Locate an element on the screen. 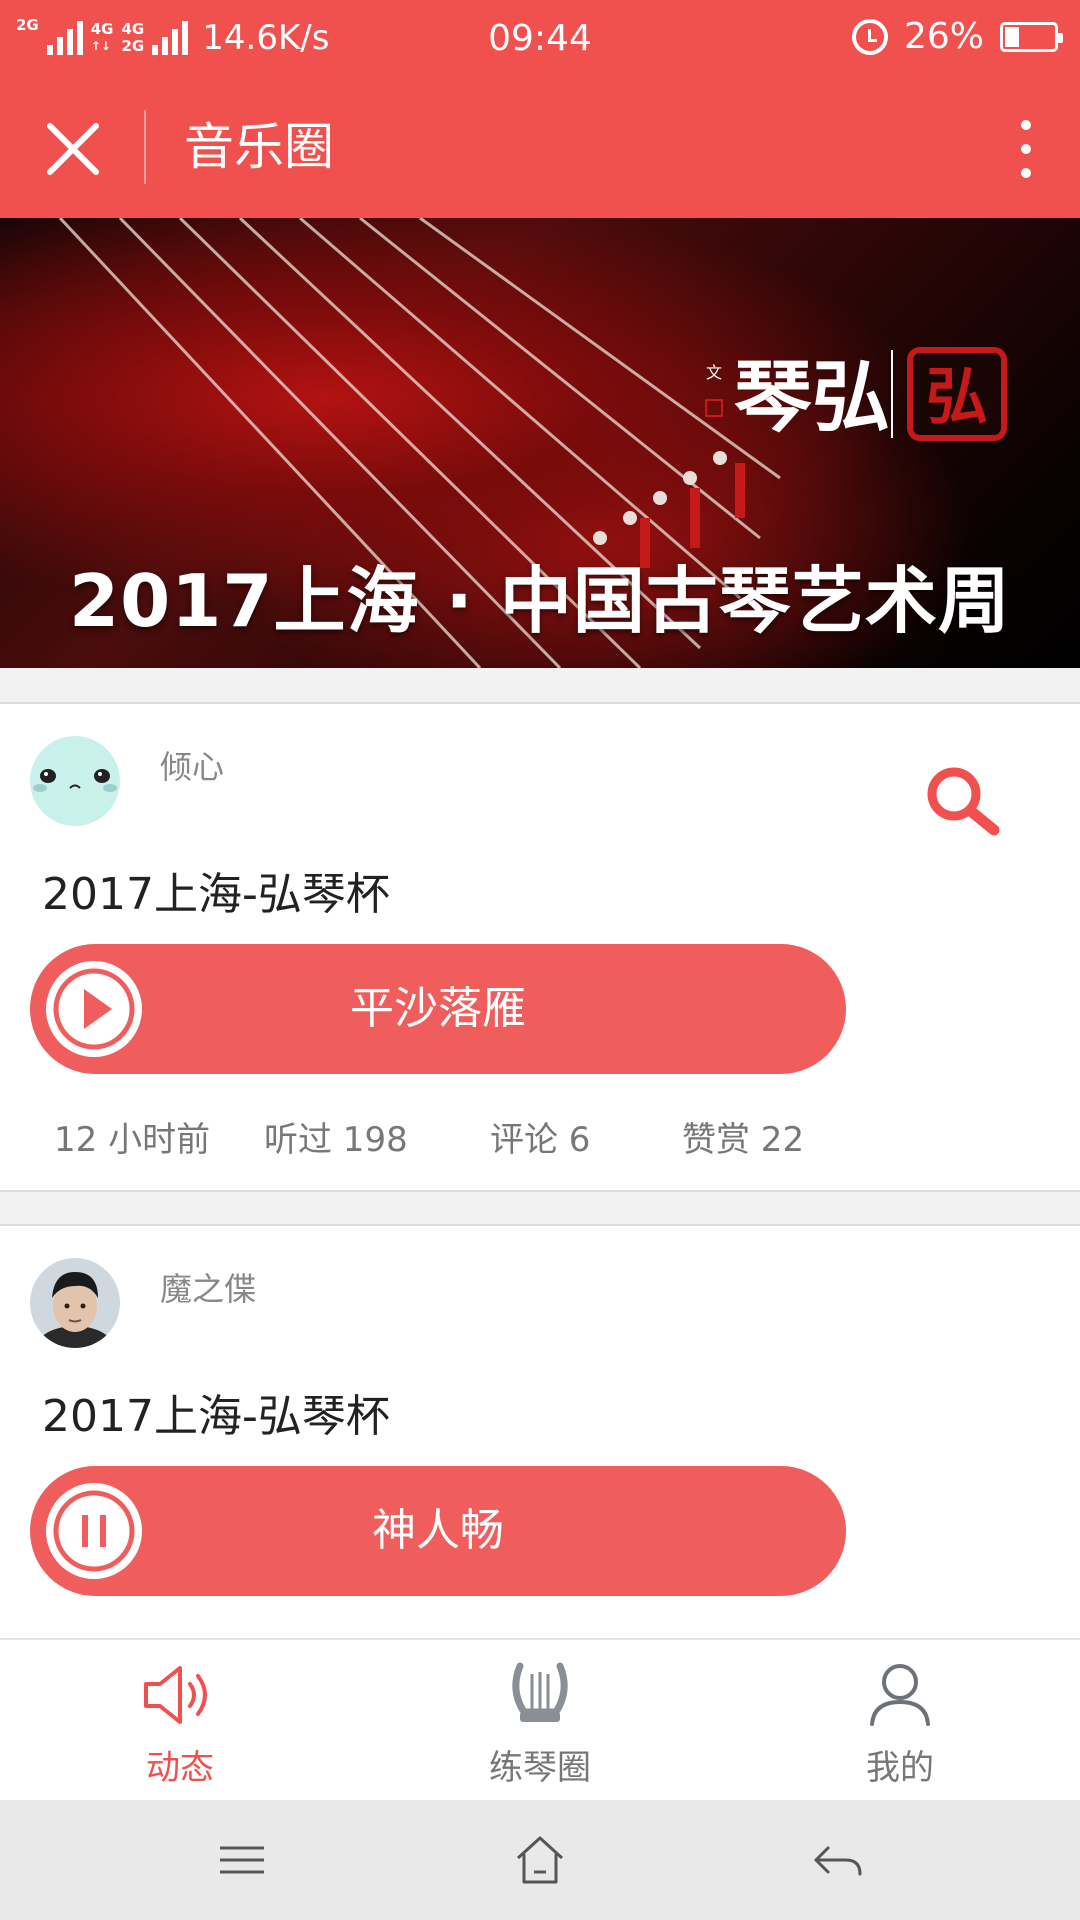 The width and height of the screenshot is (1080, 1920). back-icon is located at coordinates (838, 1861).